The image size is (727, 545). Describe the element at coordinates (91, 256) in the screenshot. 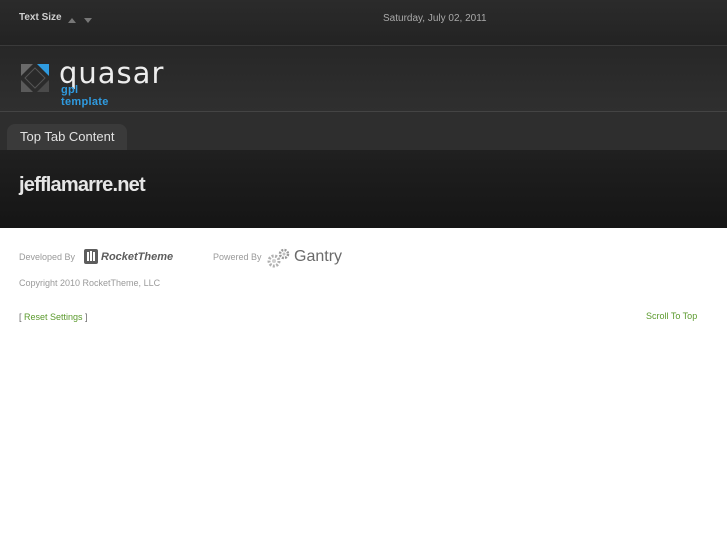

I see `rockettheme-icon` at that location.